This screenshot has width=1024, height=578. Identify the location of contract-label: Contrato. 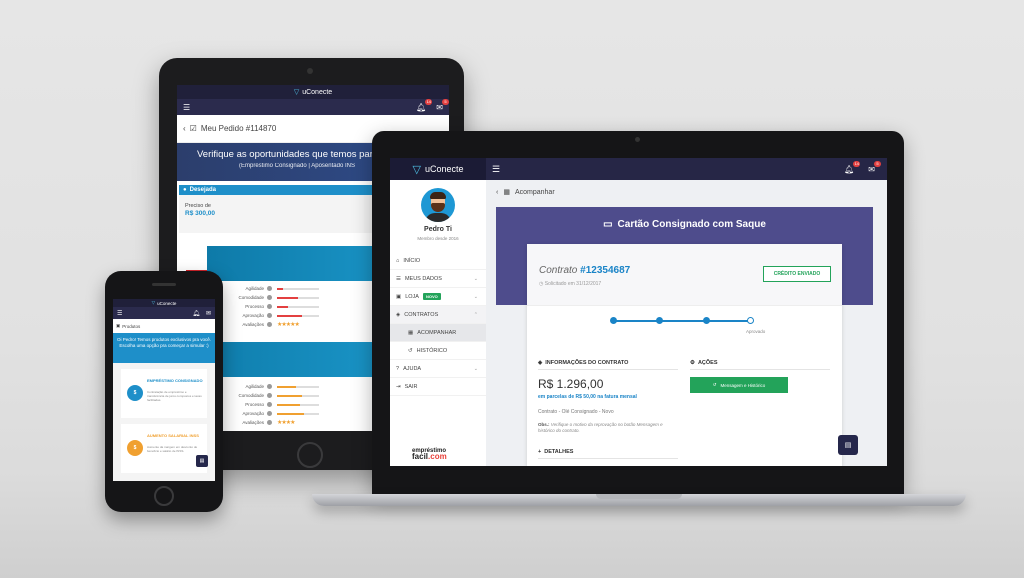
(558, 270).